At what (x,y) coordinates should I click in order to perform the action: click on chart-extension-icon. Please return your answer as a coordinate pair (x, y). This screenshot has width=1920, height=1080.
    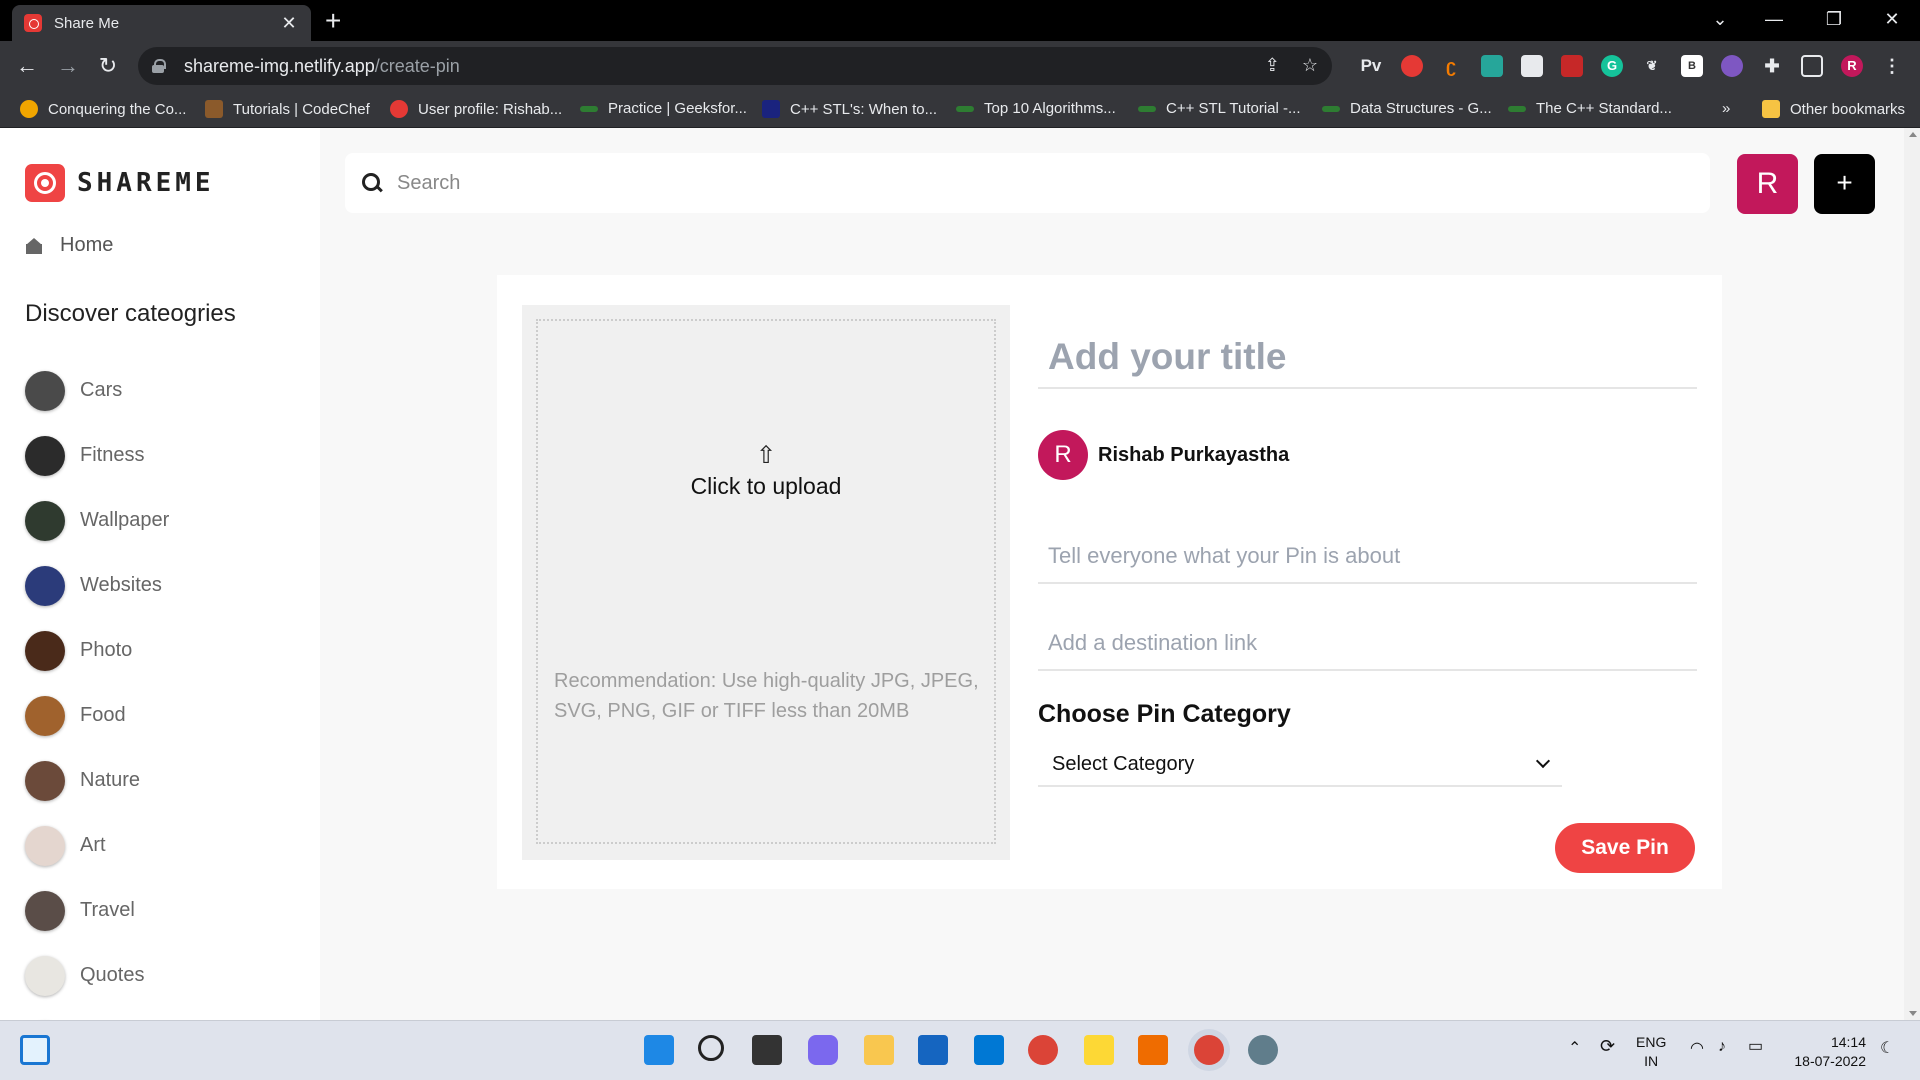
    Looking at the image, I should click on (1532, 66).